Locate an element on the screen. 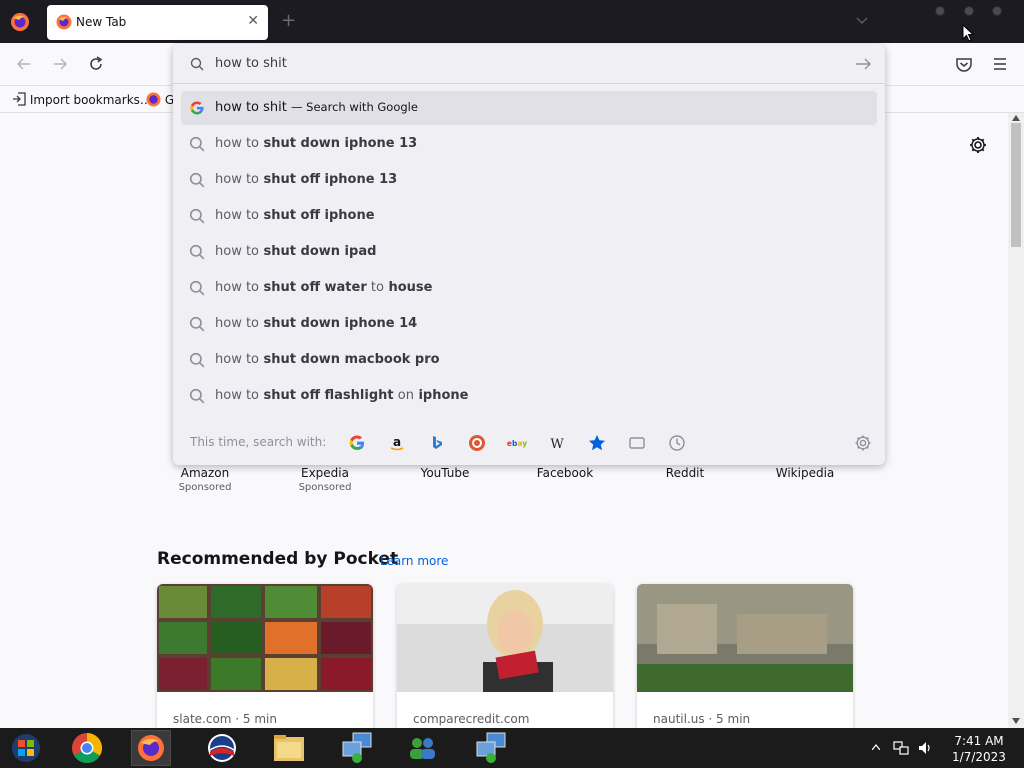 The width and height of the screenshot is (1024, 768). reload-icon is located at coordinates (96, 64).